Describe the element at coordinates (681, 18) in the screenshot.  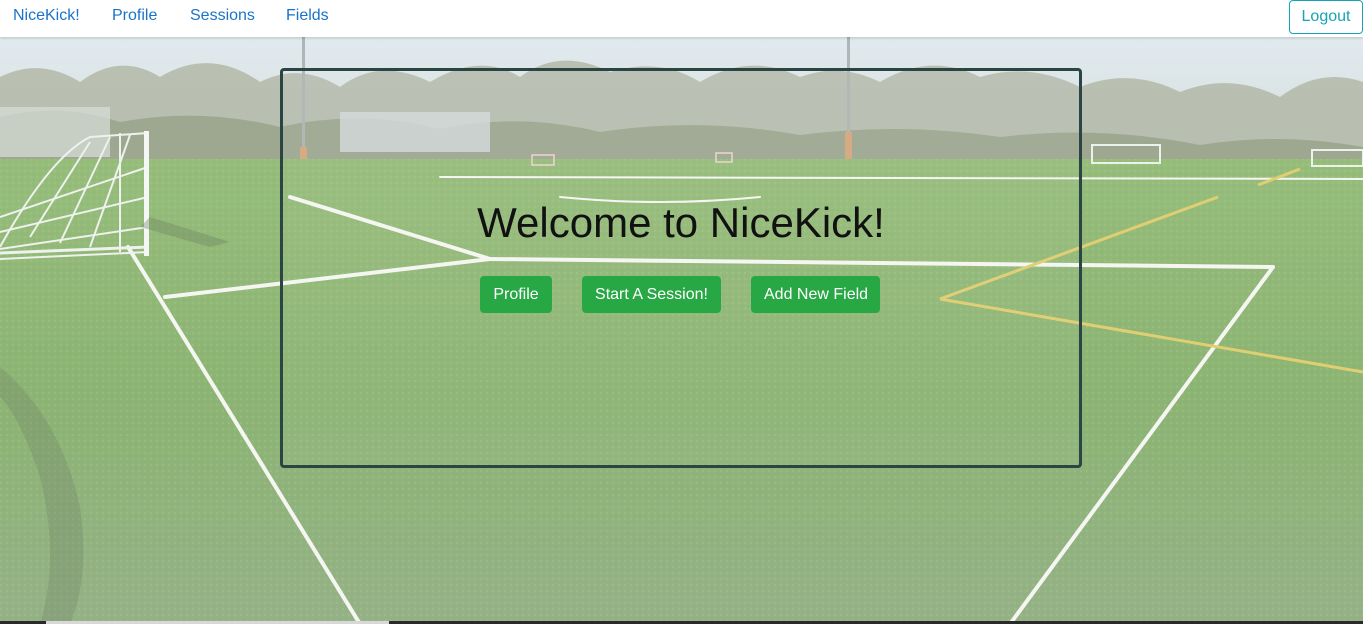
I see `top-navbar: NiceKick! Profile Sessions Fields Logout` at that location.